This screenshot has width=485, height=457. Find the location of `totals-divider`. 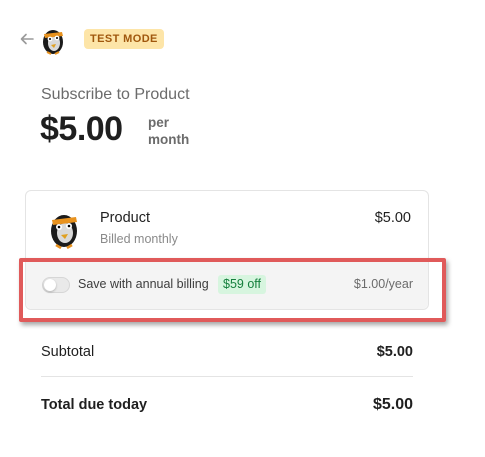

totals-divider is located at coordinates (227, 376).